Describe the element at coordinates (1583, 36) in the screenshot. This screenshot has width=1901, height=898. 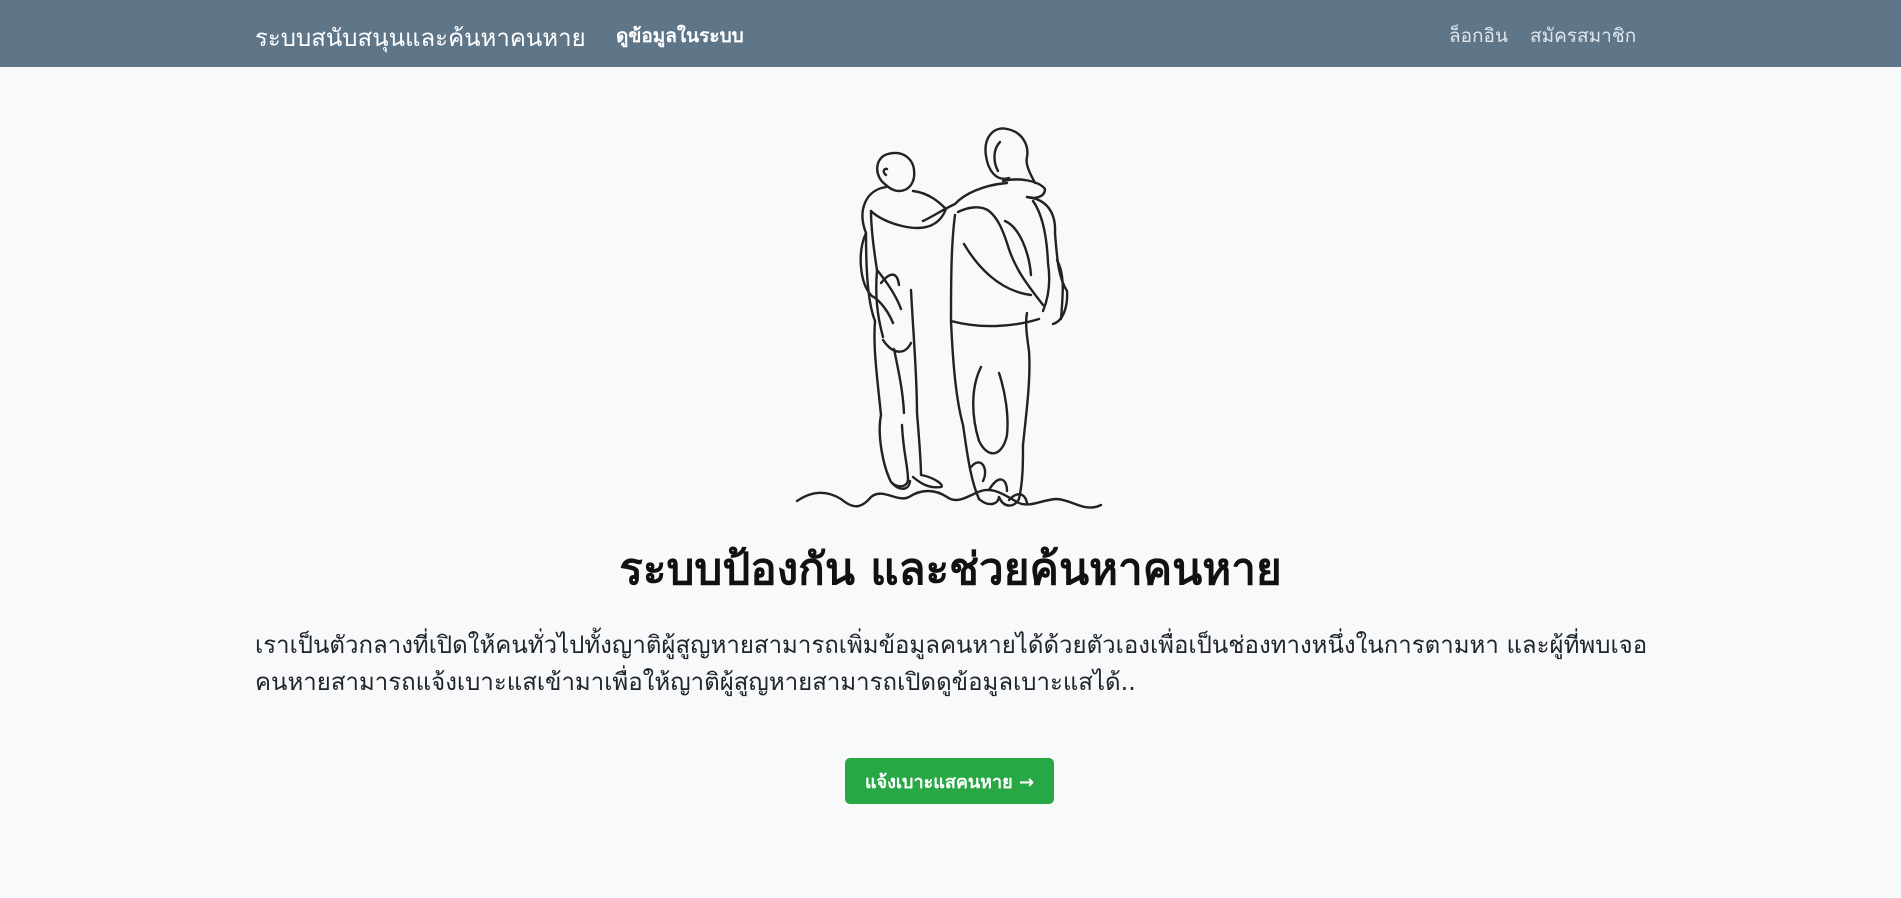
I see `nav-register-link: สมัครสมาชิก` at that location.